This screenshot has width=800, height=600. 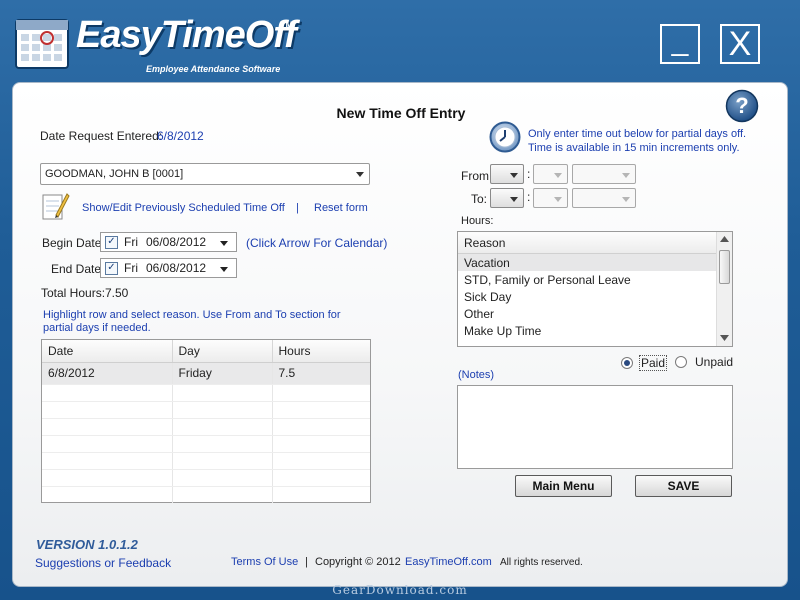 I want to click on rights-text: All rights reserved., so click(x=541, y=562).